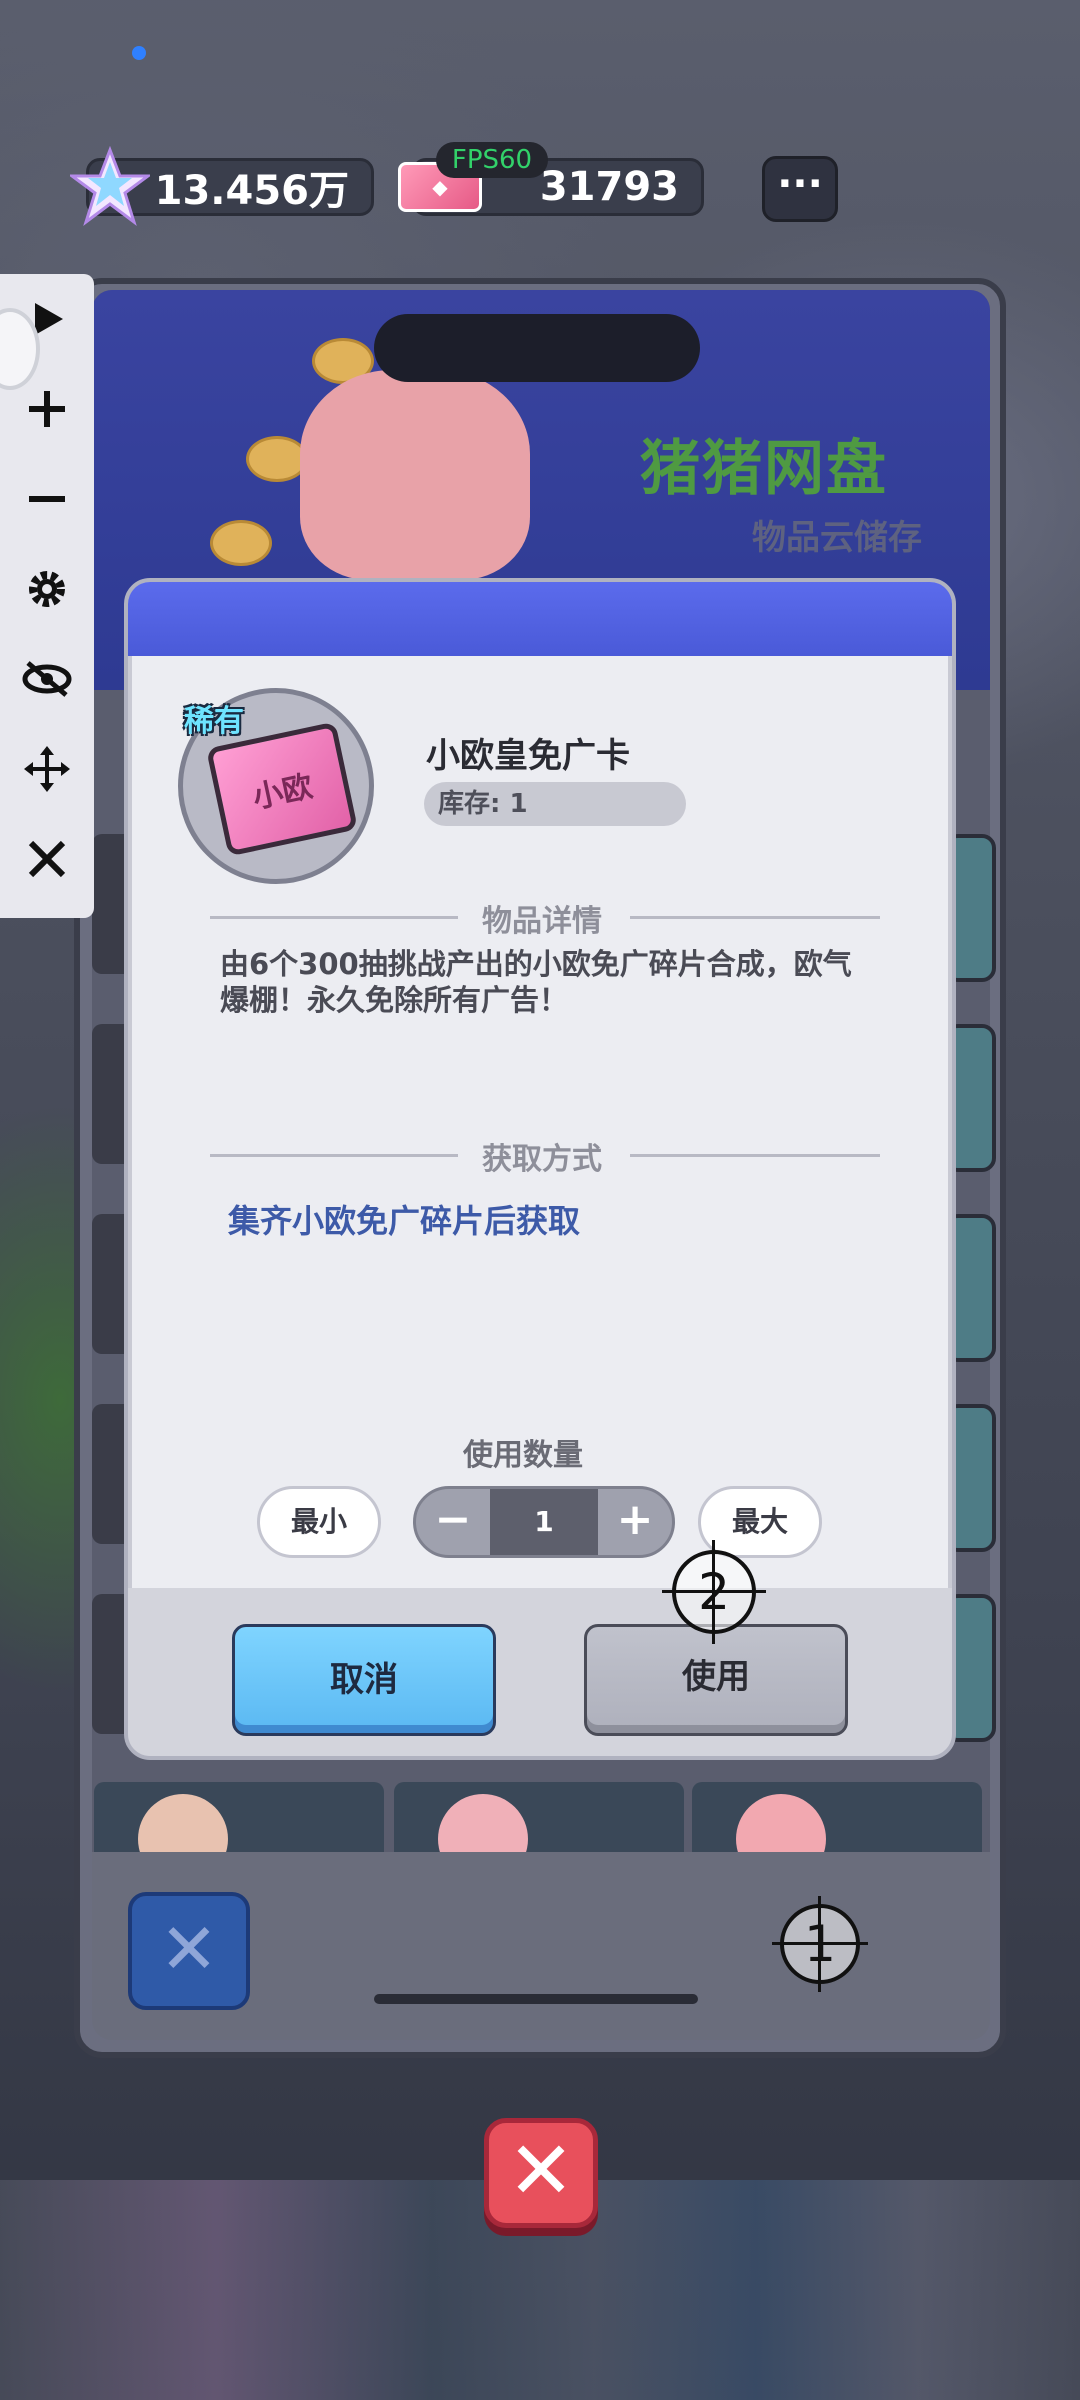 The height and width of the screenshot is (2400, 1080). I want to click on banner-subtitle: 物品云储存, so click(837, 538).